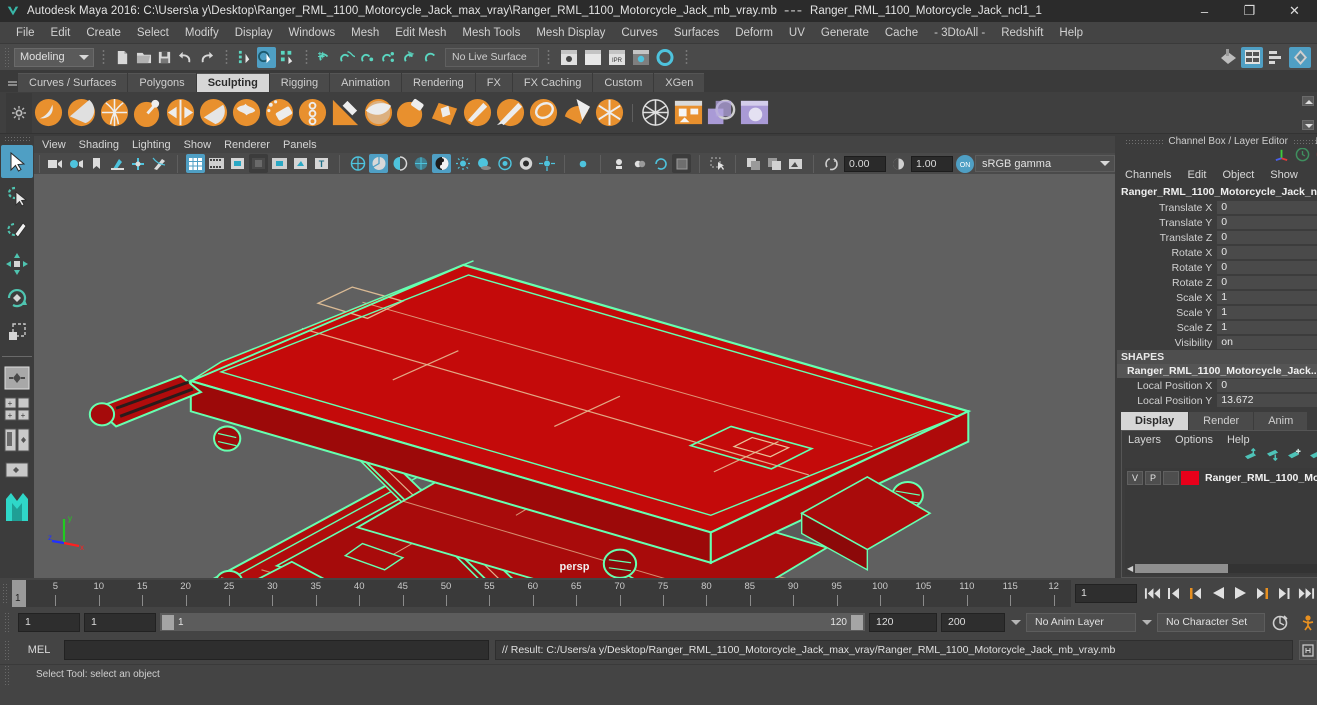 This screenshot has width=1317, height=705. Describe the element at coordinates (202, 33) in the screenshot. I see `menu-modify: Modify` at that location.